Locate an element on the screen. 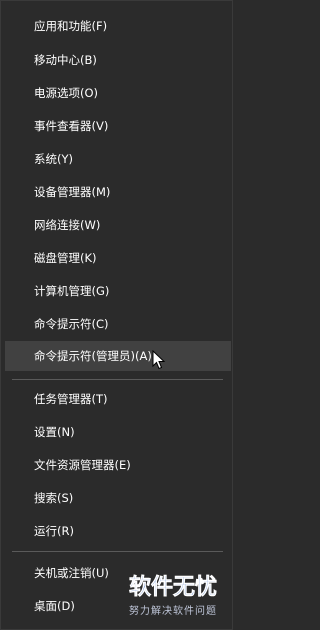 This screenshot has height=630, width=320. menu-item-network-connections: 网络连接(W) is located at coordinates (118, 225).